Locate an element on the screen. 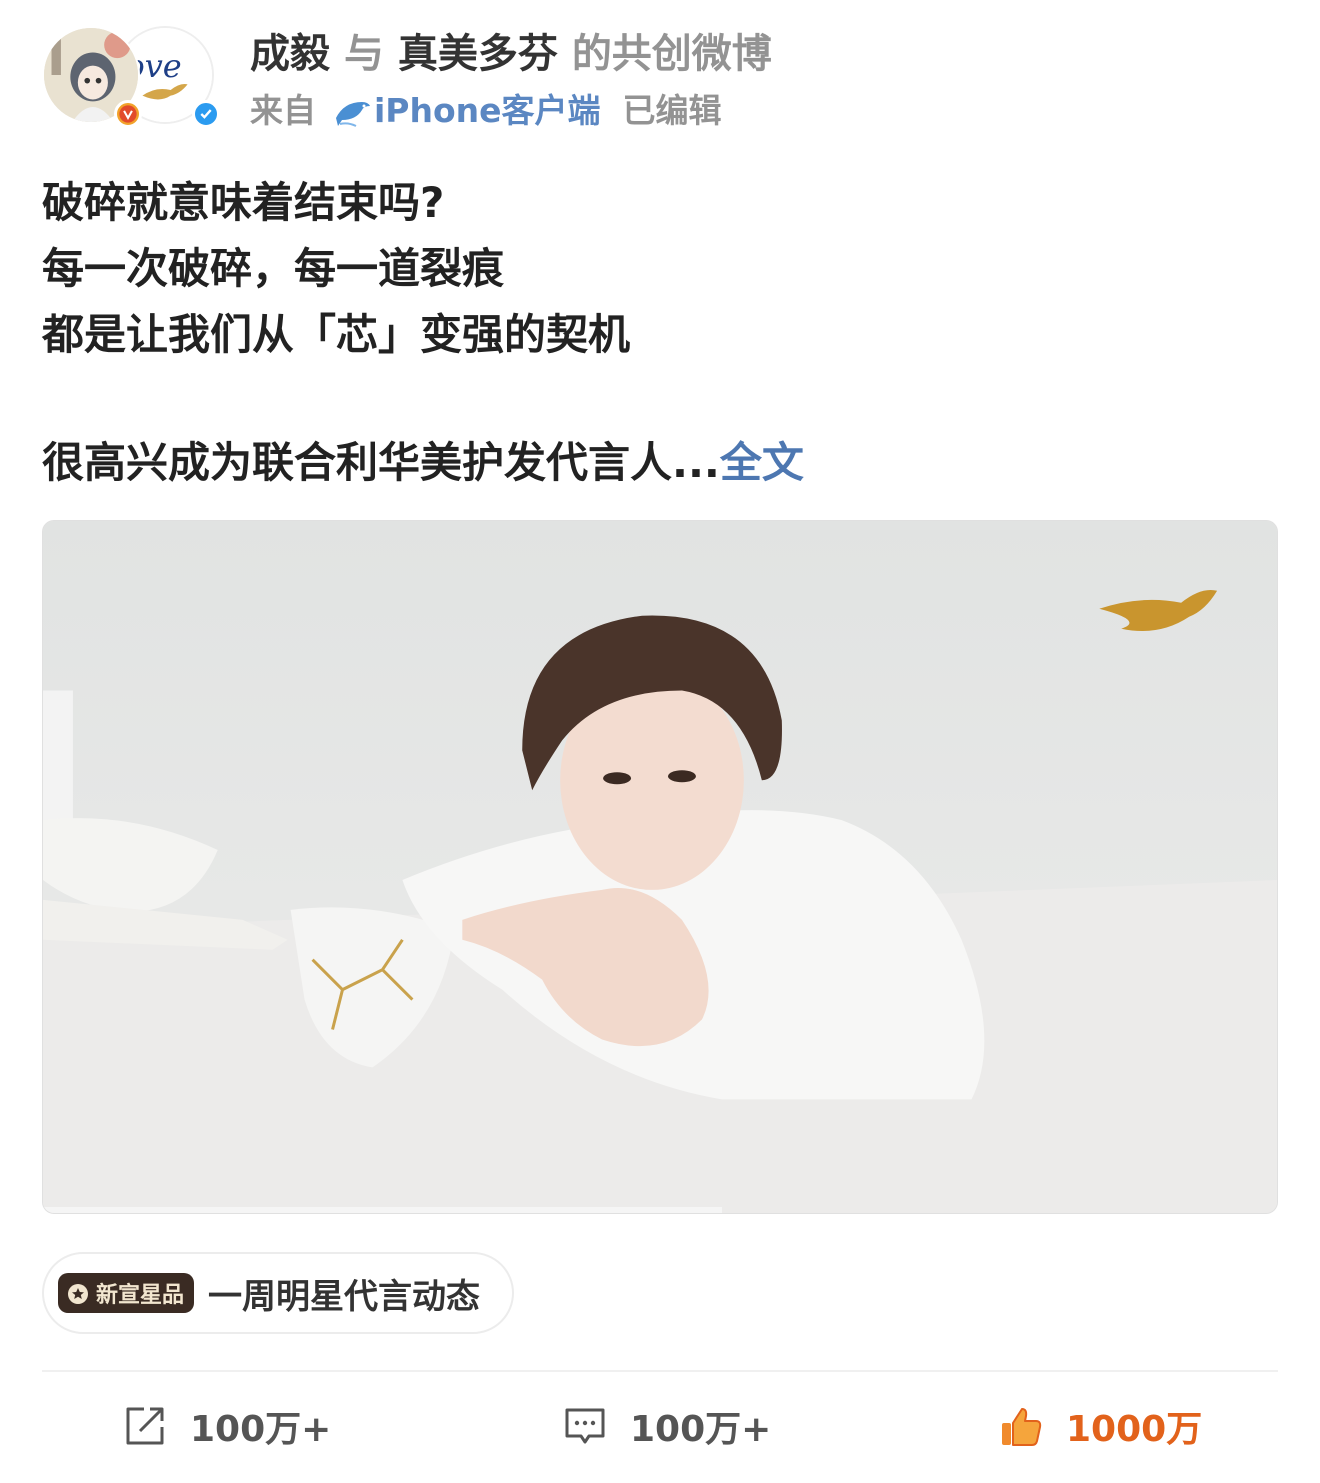 The image size is (1320, 1483). verified-red-badge-icon is located at coordinates (128, 114).